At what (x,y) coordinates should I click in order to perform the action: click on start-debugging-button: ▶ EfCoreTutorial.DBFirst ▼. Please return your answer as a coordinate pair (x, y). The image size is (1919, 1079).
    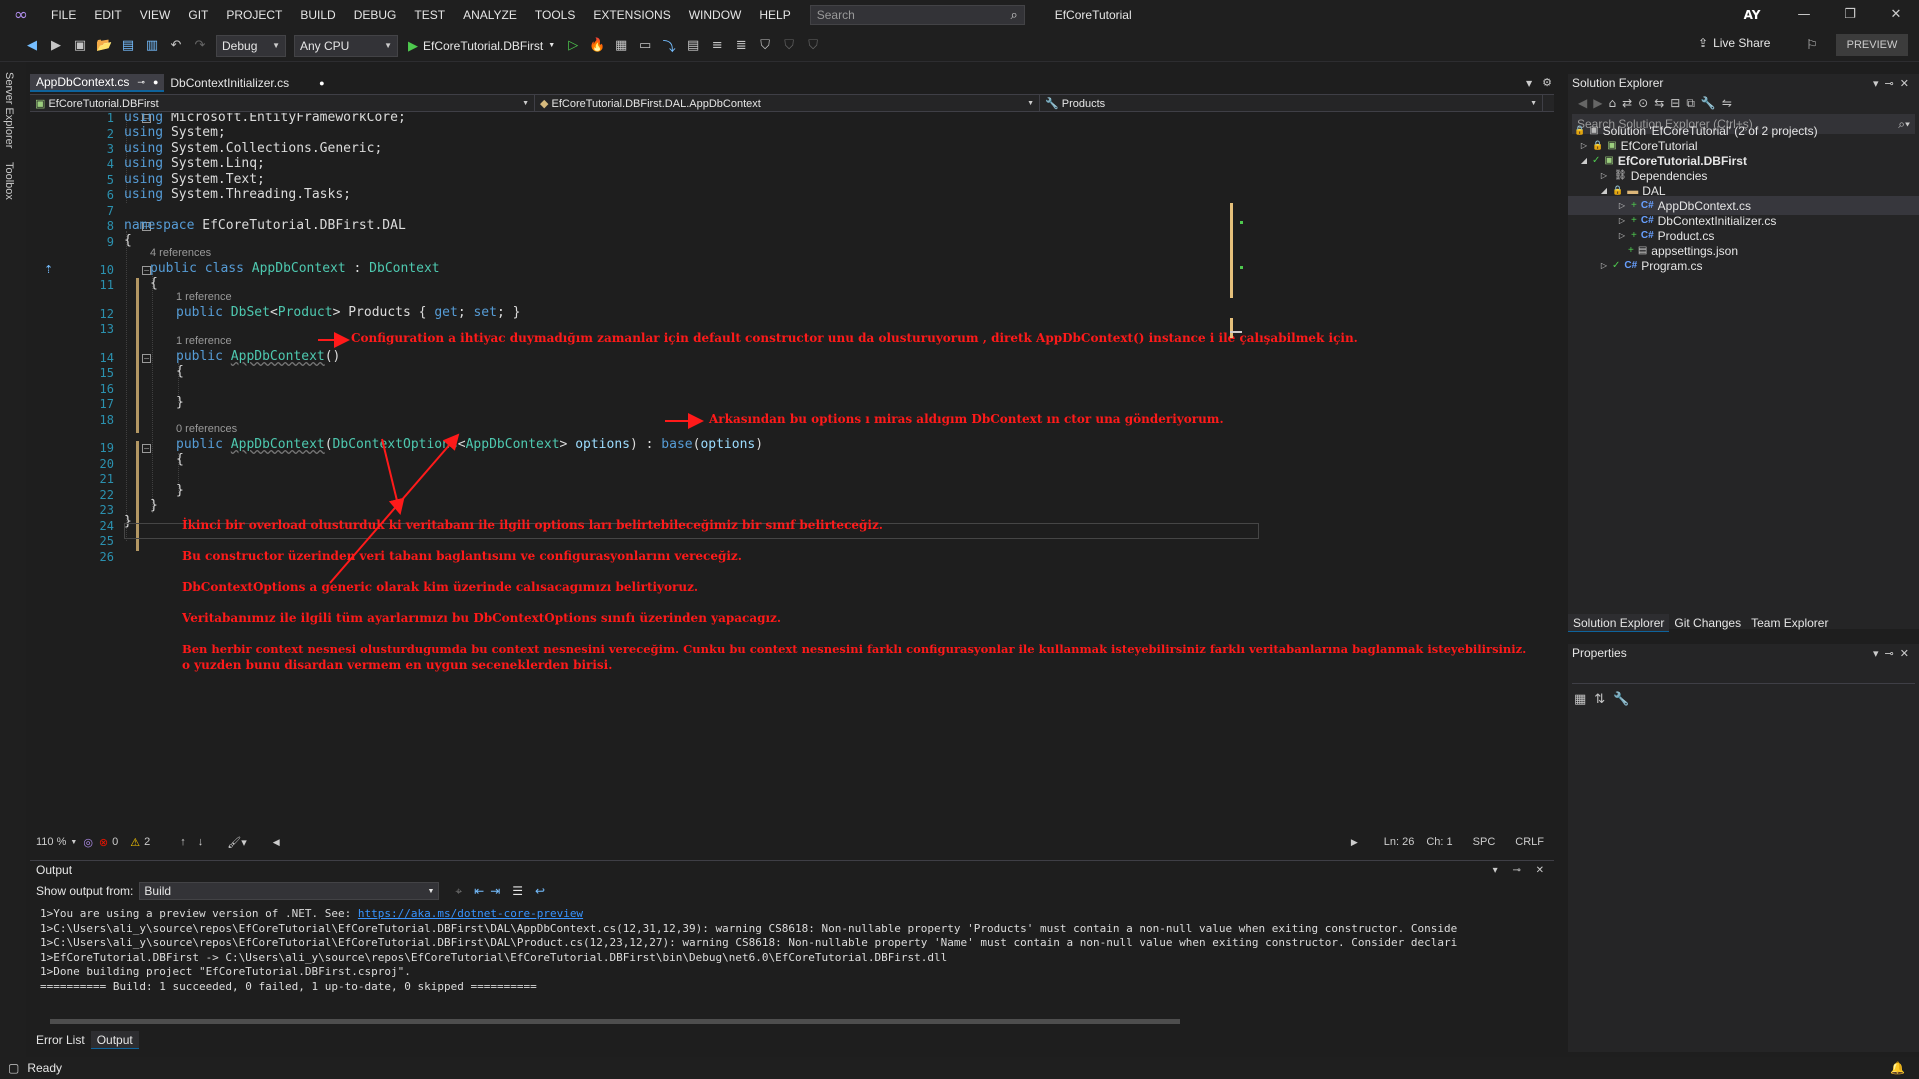
    Looking at the image, I should click on (481, 46).